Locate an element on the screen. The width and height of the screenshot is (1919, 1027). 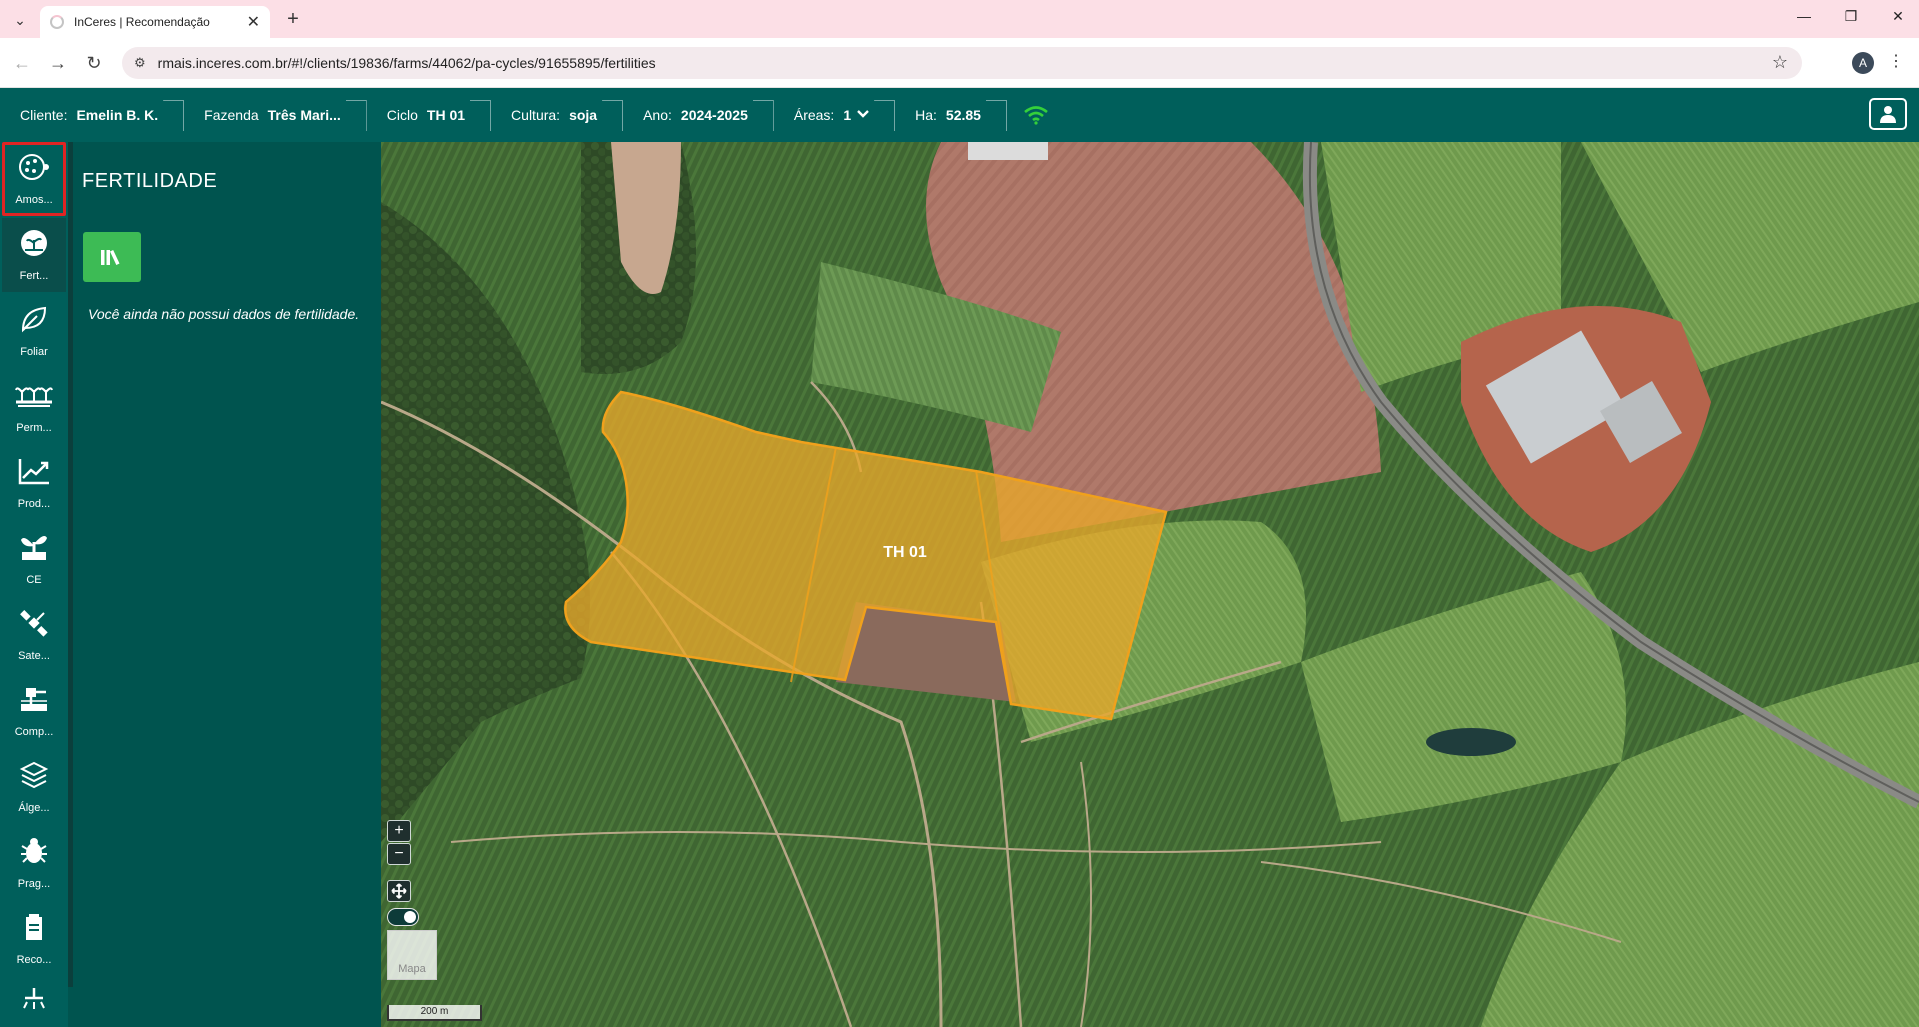
leaf-icon is located at coordinates (34, 322).